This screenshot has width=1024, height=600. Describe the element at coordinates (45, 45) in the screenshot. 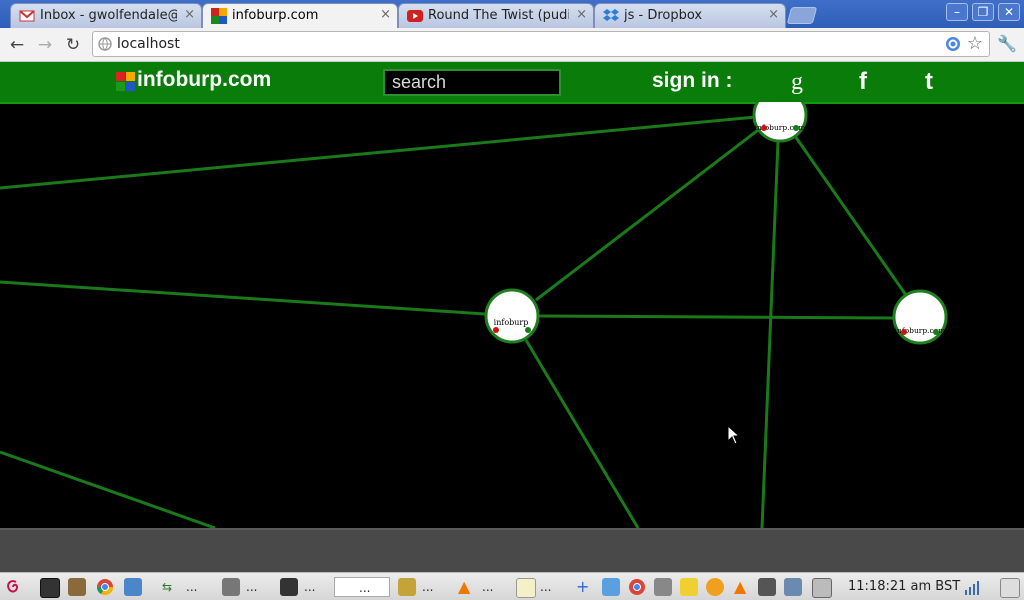

I see `forward-arrow-icon: →` at that location.